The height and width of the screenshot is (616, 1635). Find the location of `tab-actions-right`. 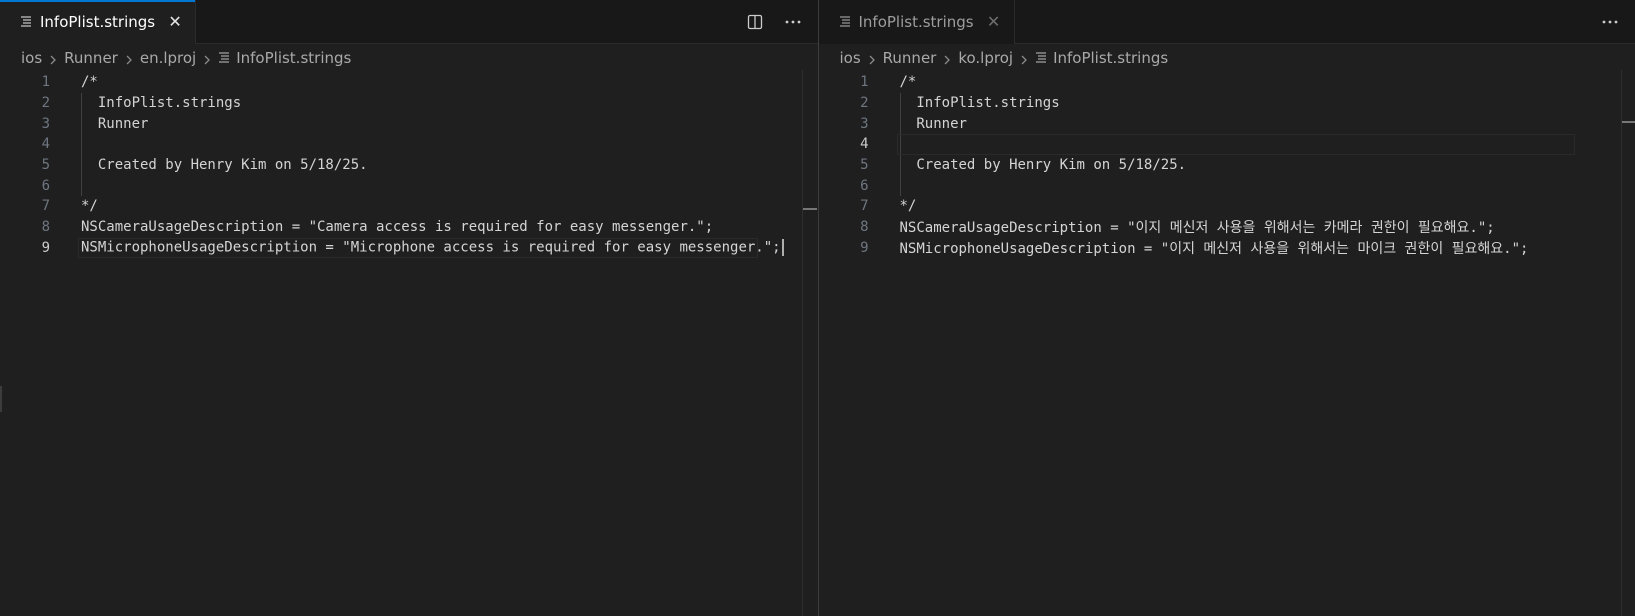

tab-actions-right is located at coordinates (1610, 22).